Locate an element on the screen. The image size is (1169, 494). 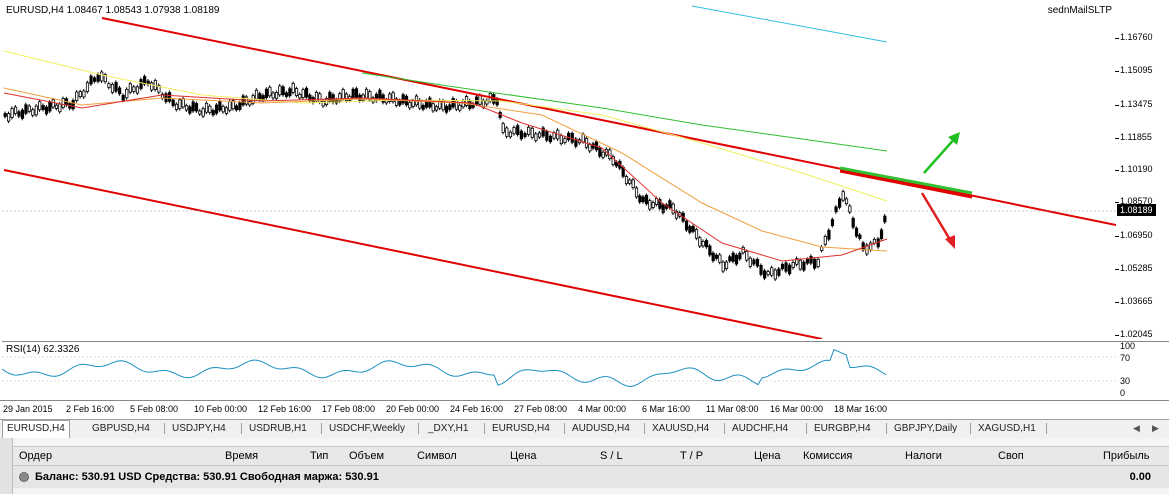
time-tick: 12 Feb 16:00 is located at coordinates (285, 409).